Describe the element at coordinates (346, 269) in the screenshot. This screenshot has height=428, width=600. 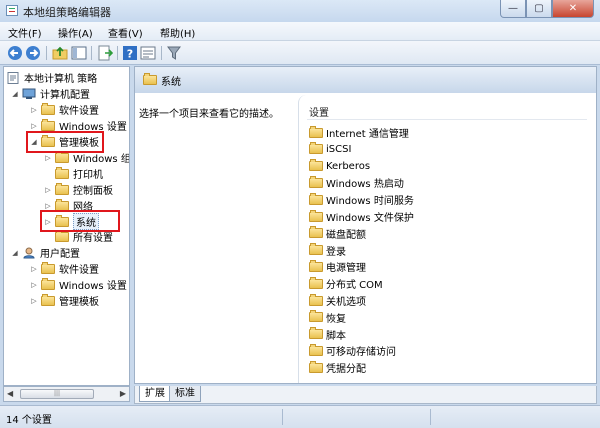
I see `list-item-label: 电源管理` at that location.